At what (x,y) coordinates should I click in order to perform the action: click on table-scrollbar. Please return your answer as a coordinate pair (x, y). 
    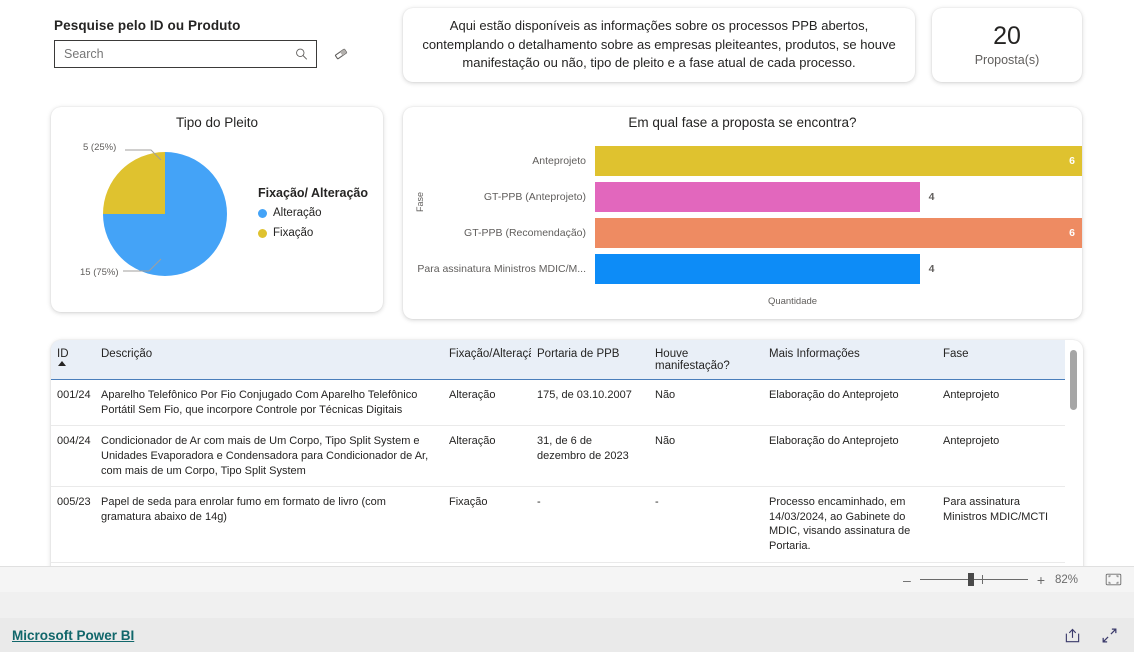
    Looking at the image, I should click on (1073, 466).